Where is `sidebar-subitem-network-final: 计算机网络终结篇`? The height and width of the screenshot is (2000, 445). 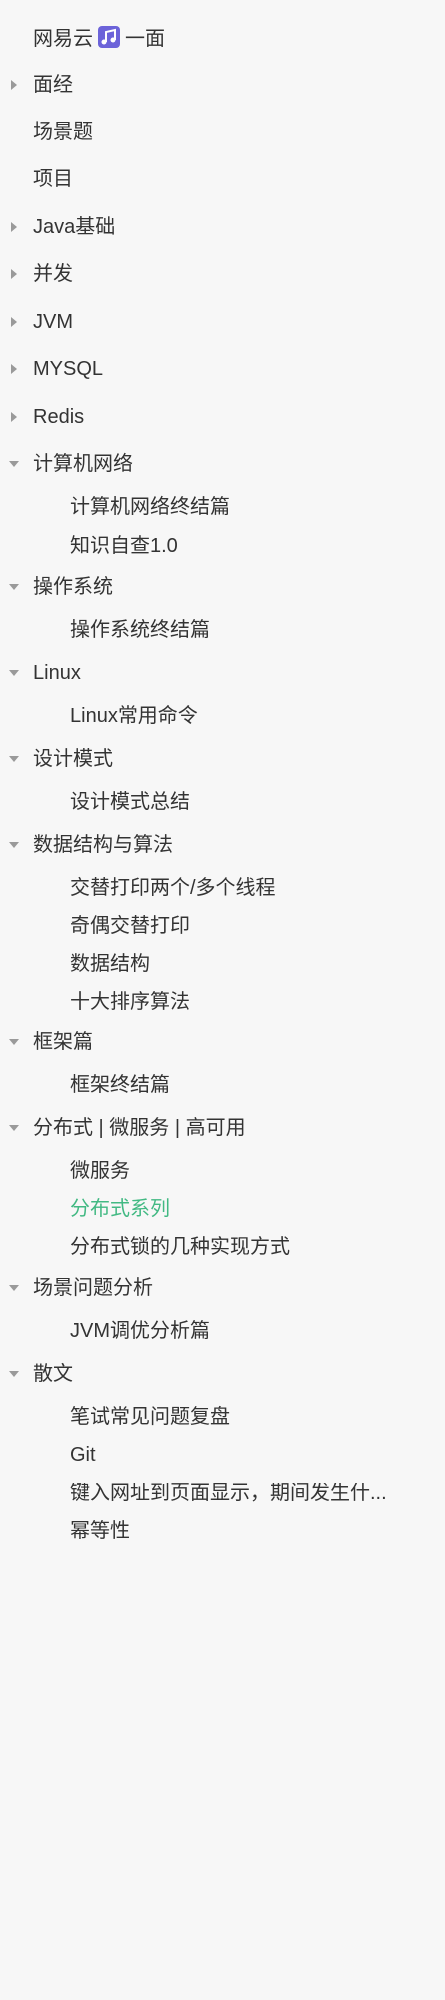 sidebar-subitem-network-final: 计算机网络终结篇 is located at coordinates (222, 507).